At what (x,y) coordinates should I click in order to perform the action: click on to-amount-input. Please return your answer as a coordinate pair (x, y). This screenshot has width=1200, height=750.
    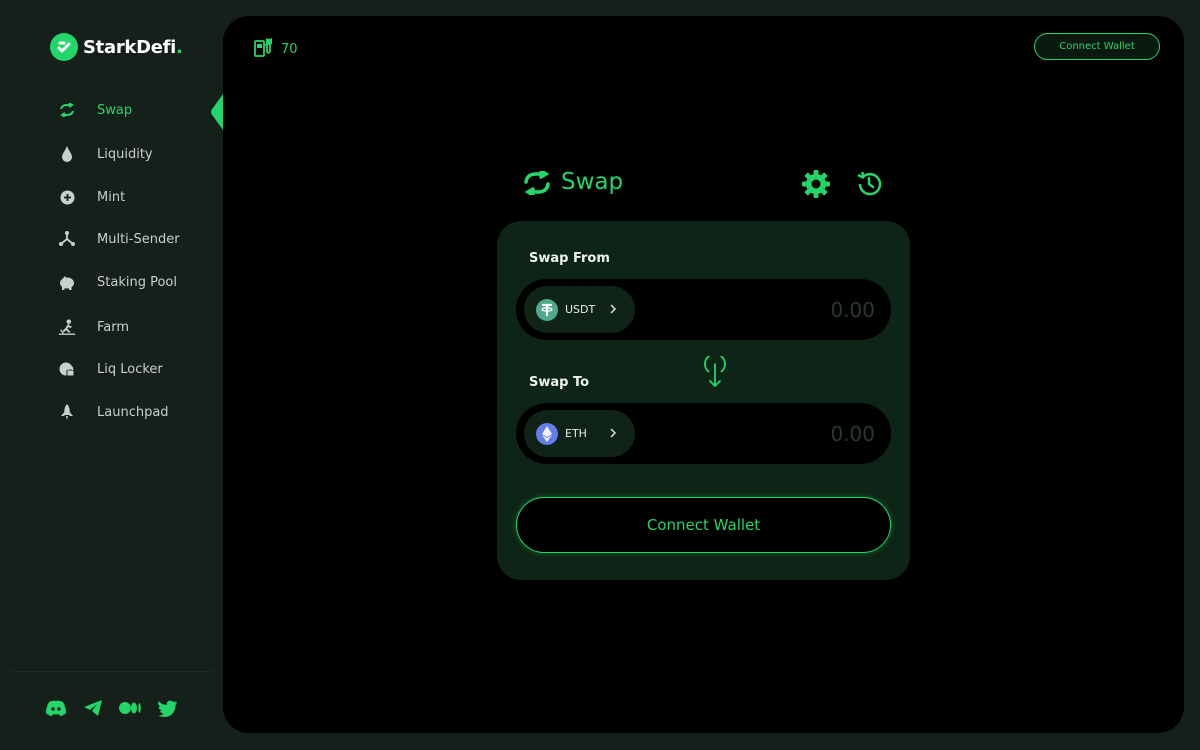
    Looking at the image, I should click on (815, 434).